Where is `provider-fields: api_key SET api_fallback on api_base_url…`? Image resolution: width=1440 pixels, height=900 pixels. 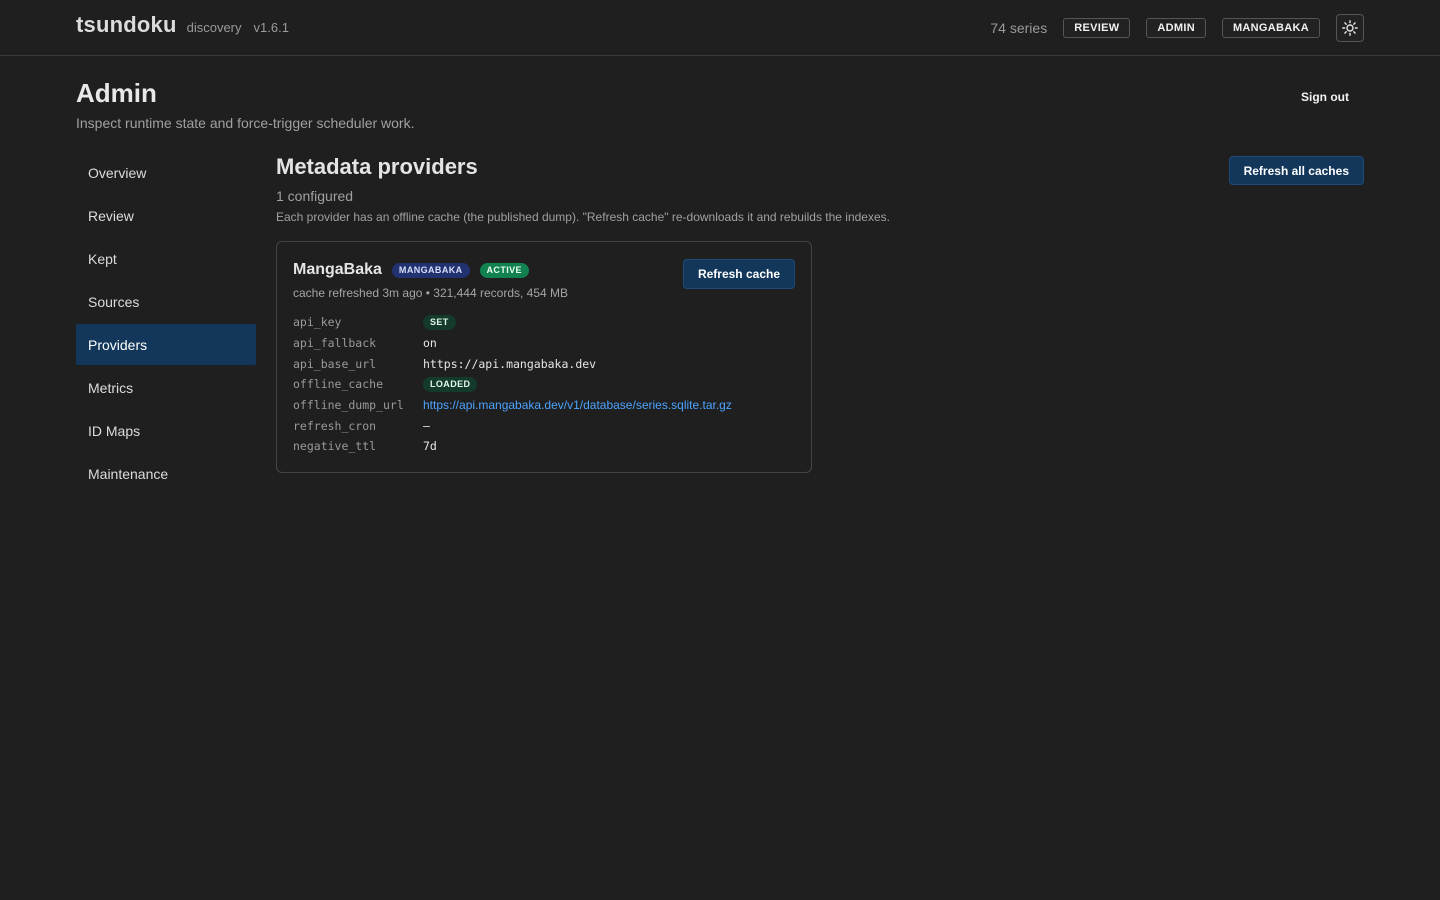
provider-fields: api_key SET api_fallback on api_base_url… is located at coordinates (512, 384).